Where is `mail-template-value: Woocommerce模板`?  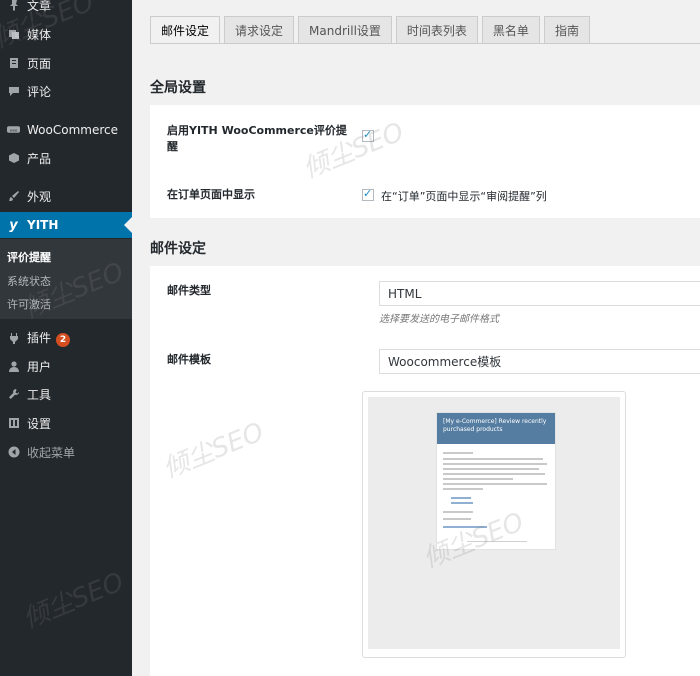
mail-template-value: Woocommerce模板 is located at coordinates (445, 362).